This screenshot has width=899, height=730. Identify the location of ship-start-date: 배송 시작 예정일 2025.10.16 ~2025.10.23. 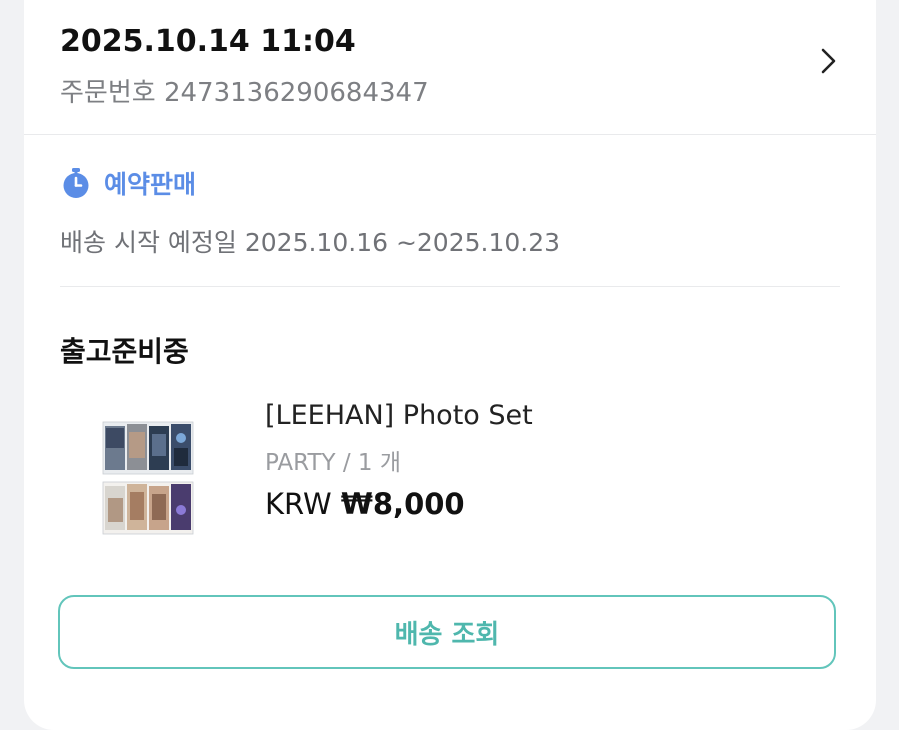
(310, 241).